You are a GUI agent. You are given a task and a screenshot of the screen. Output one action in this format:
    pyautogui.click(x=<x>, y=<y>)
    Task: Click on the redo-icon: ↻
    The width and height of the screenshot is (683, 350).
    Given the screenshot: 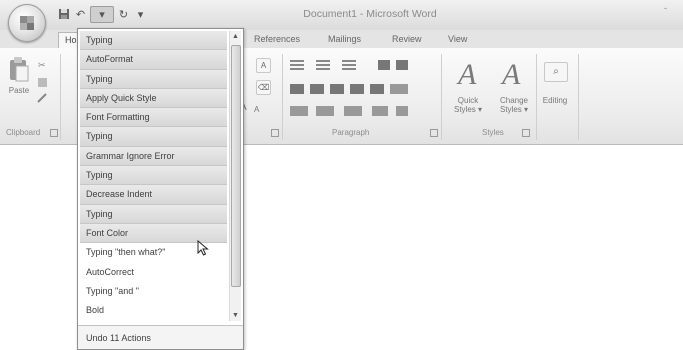 What is the action you would take?
    pyautogui.click(x=123, y=14)
    